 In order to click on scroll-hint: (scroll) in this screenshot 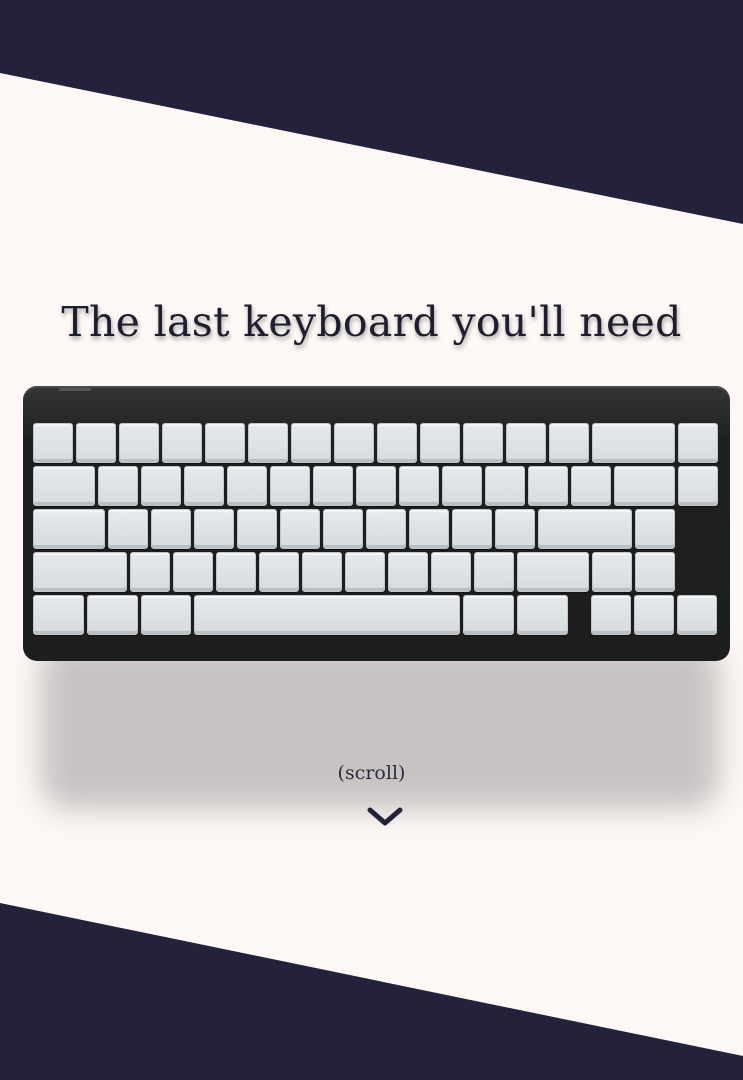, I will do `click(371, 773)`.